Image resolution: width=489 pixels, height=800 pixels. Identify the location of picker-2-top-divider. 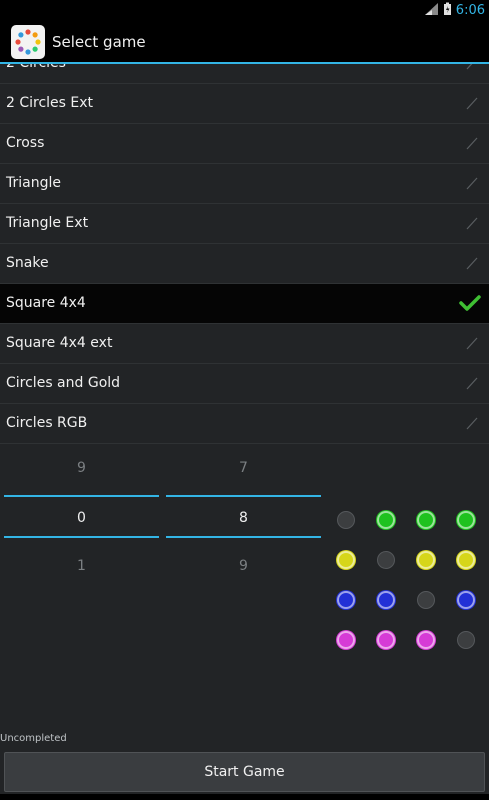
(243, 496).